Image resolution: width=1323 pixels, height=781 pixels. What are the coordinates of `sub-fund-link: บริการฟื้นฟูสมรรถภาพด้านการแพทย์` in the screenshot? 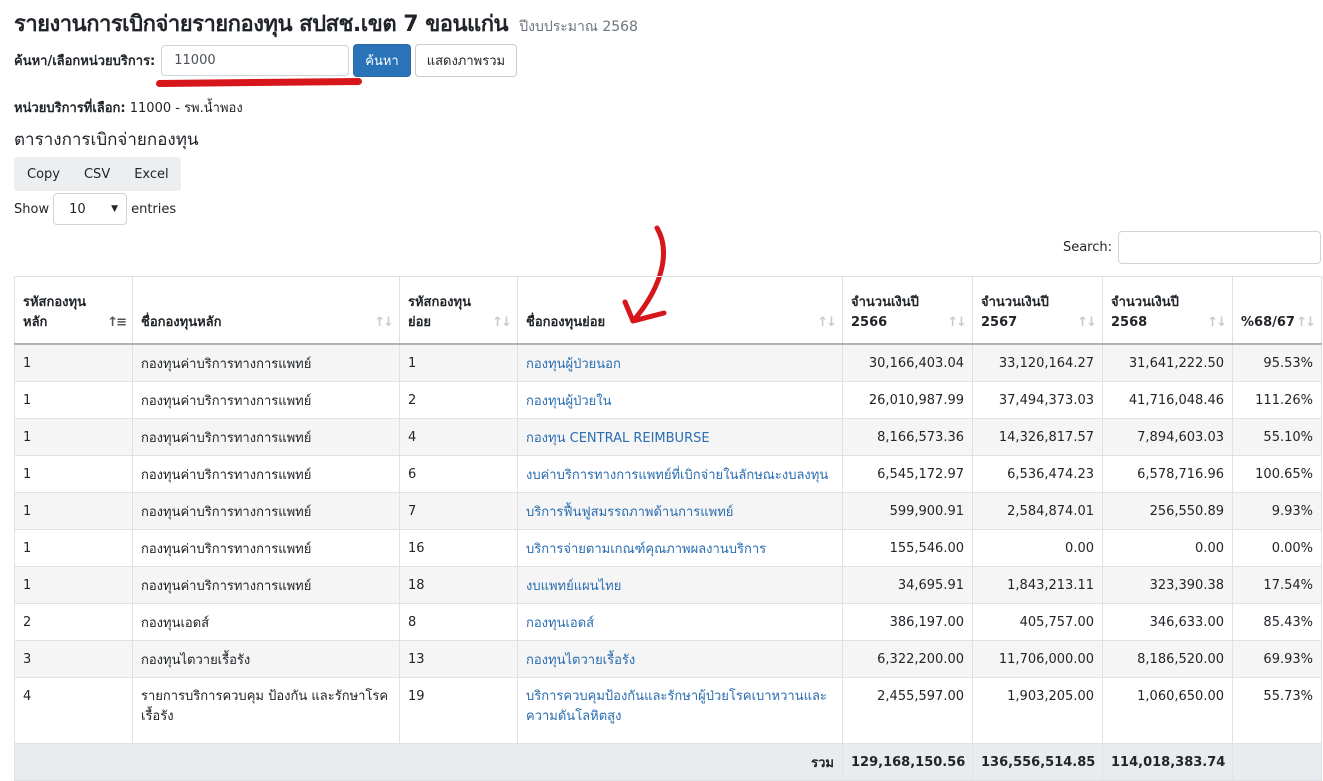 It's located at (629, 512).